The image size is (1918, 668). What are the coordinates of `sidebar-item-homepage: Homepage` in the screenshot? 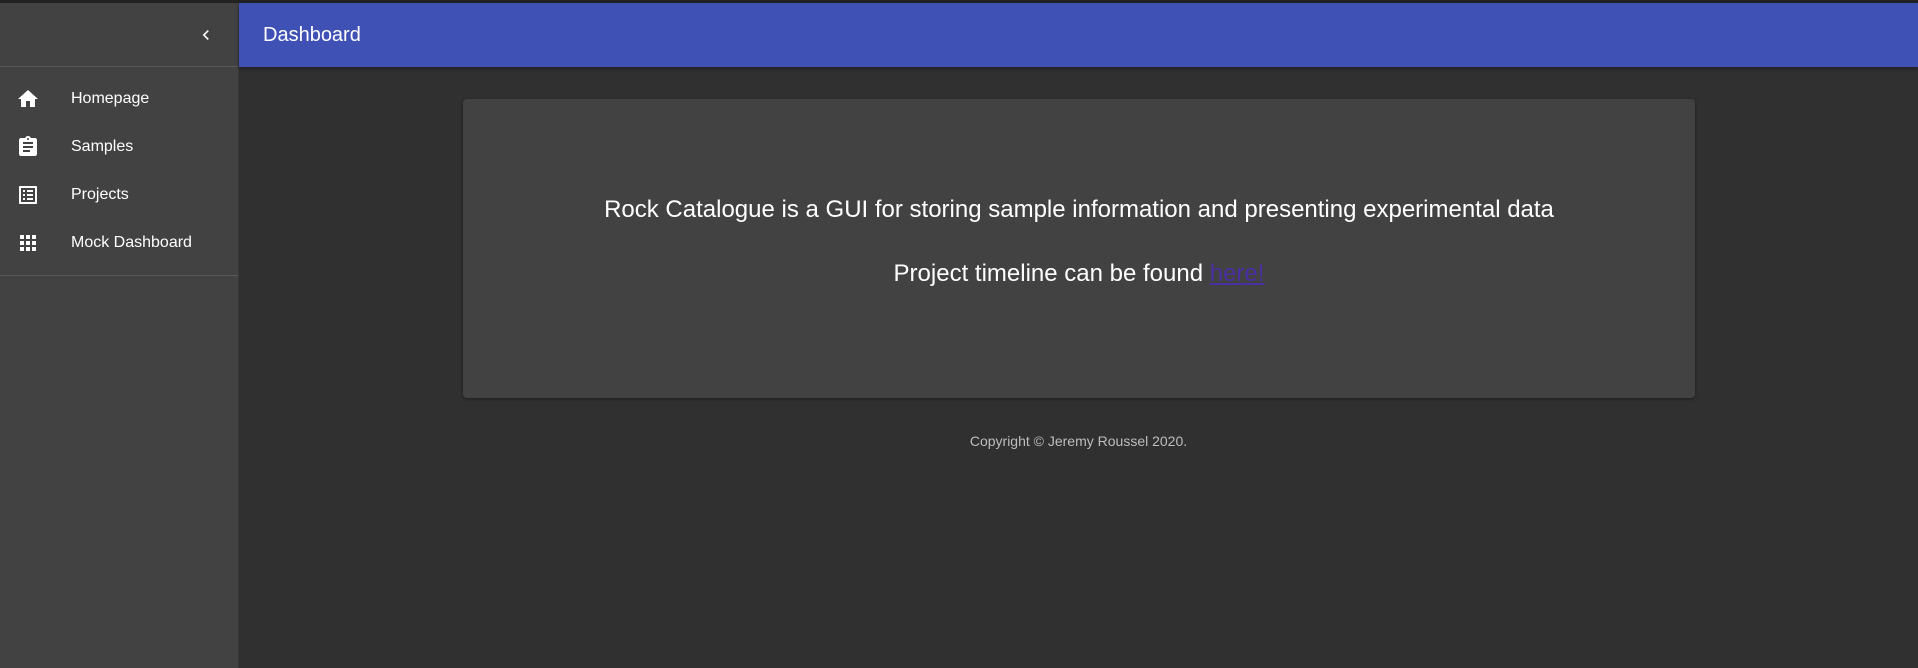 It's located at (119, 99).